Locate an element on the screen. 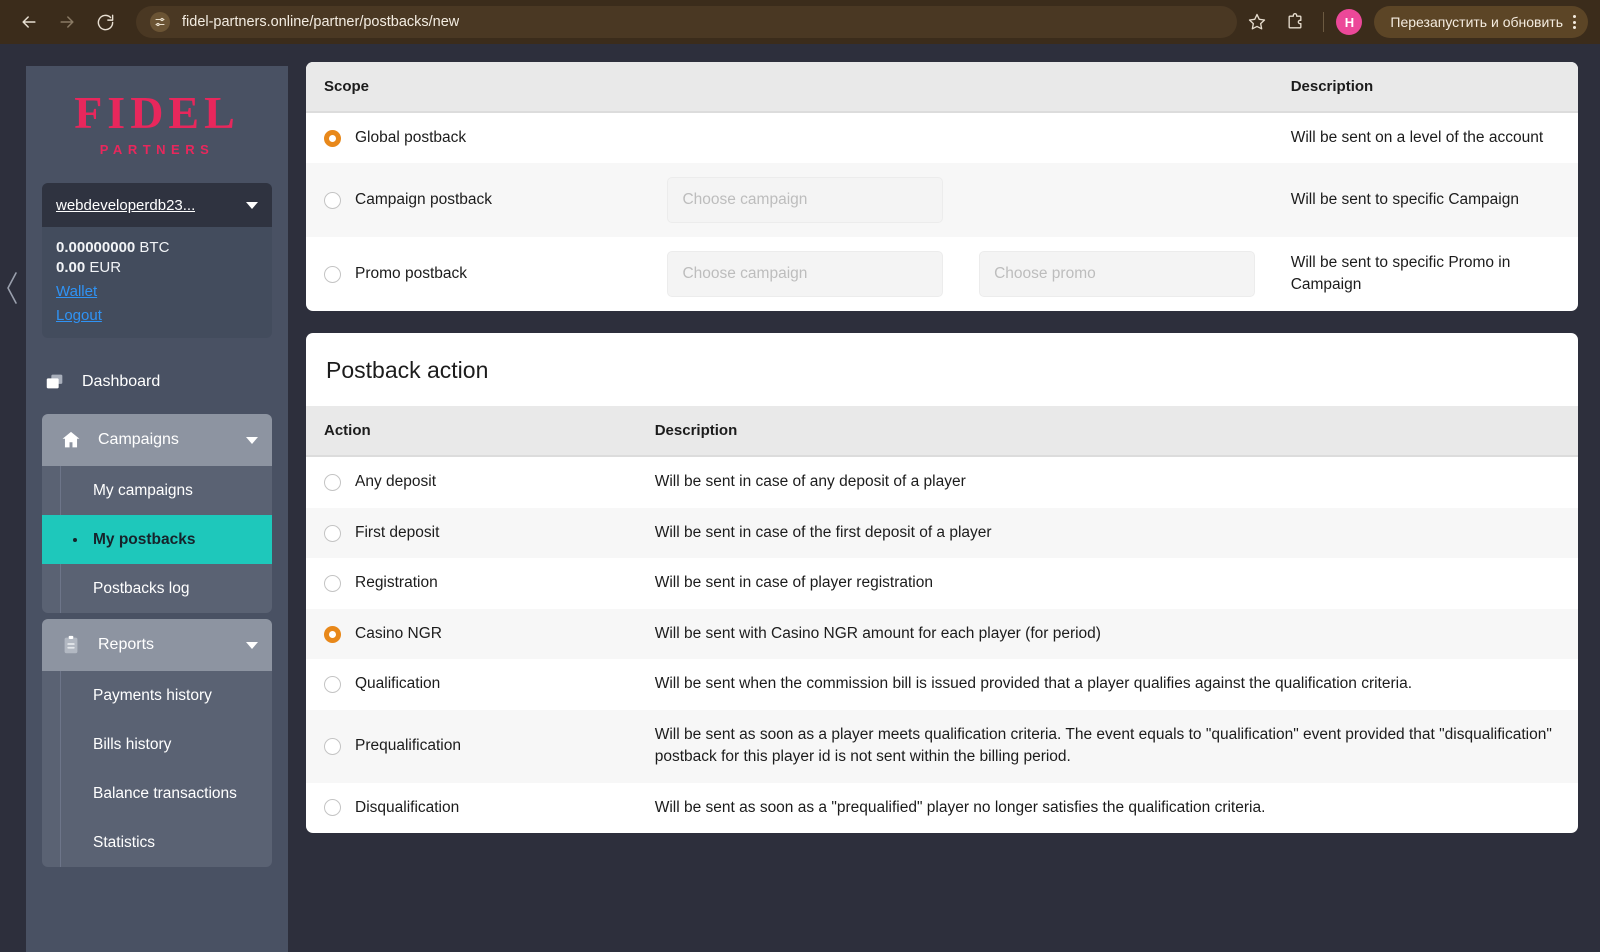 The image size is (1600, 952). sidebar-group-label: Reports is located at coordinates (126, 644).